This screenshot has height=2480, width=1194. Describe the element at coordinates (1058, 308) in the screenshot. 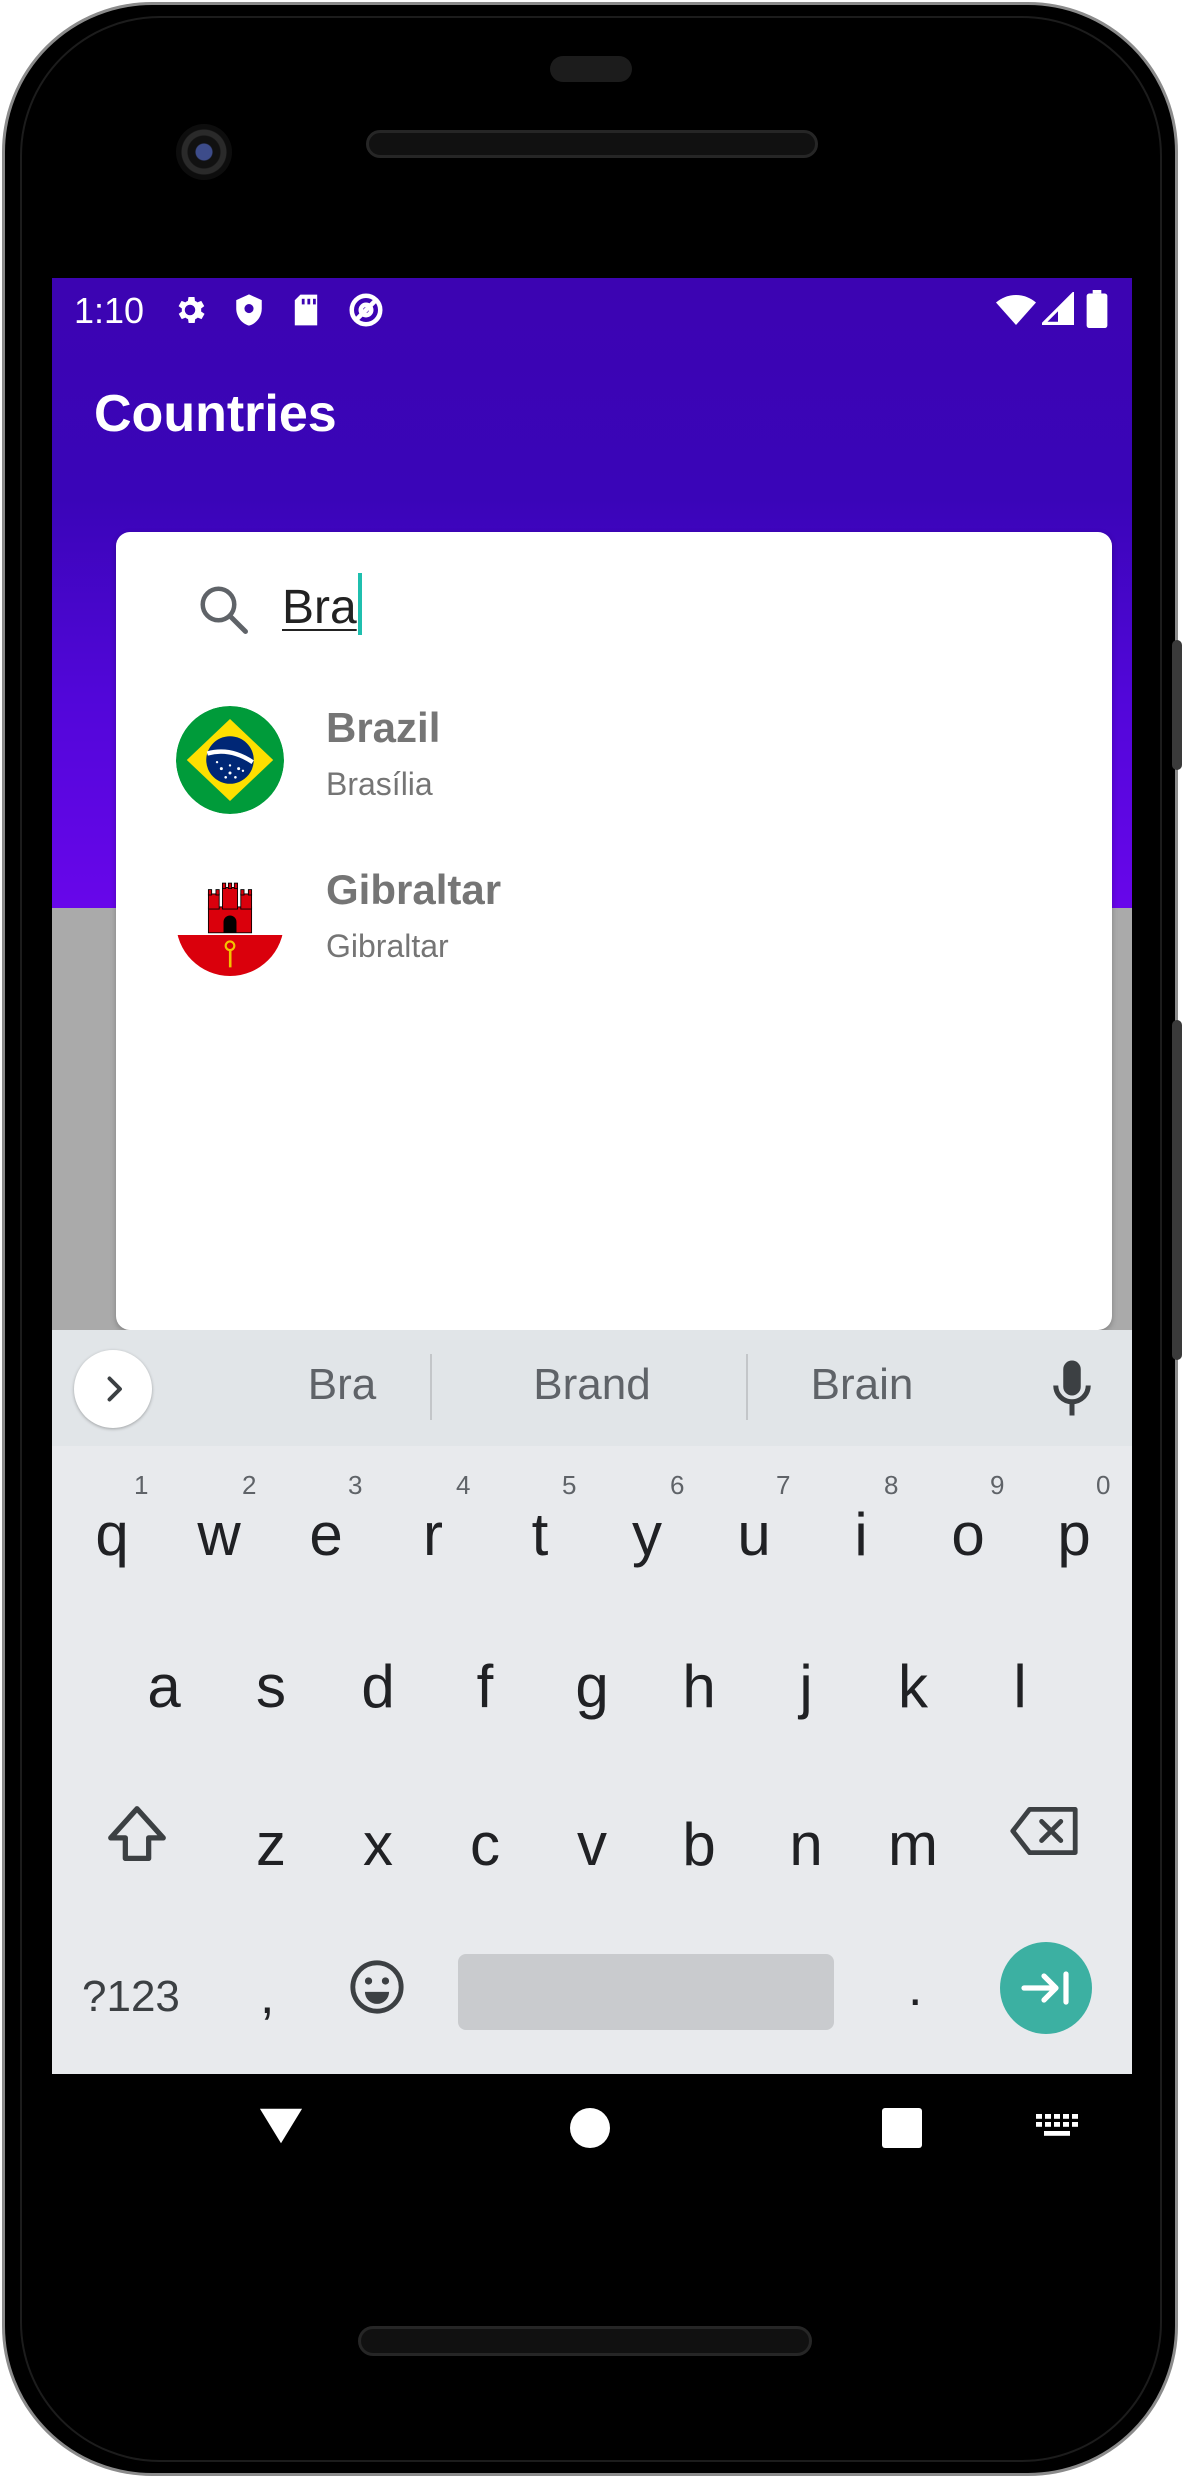

I see `signal-icon` at that location.